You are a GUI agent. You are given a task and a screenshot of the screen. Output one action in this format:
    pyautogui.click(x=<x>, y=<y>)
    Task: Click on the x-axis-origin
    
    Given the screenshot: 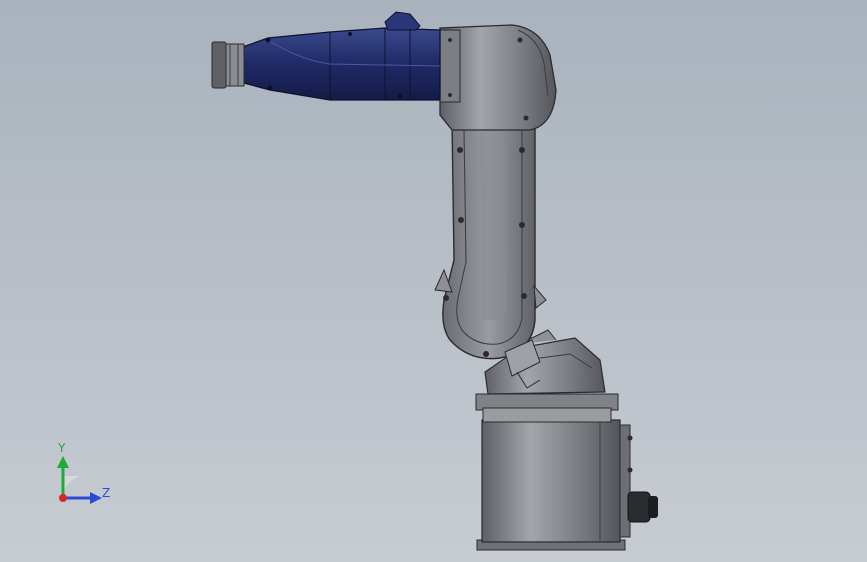 What is the action you would take?
    pyautogui.click(x=63, y=498)
    